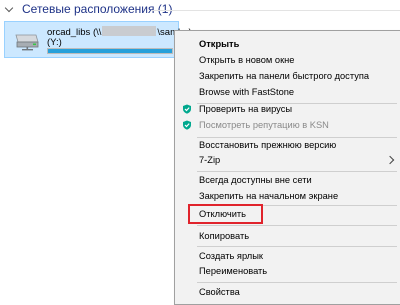 The height and width of the screenshot is (305, 400). What do you see at coordinates (287, 271) in the screenshot?
I see `menu-item-rename: Переименовать` at bounding box center [287, 271].